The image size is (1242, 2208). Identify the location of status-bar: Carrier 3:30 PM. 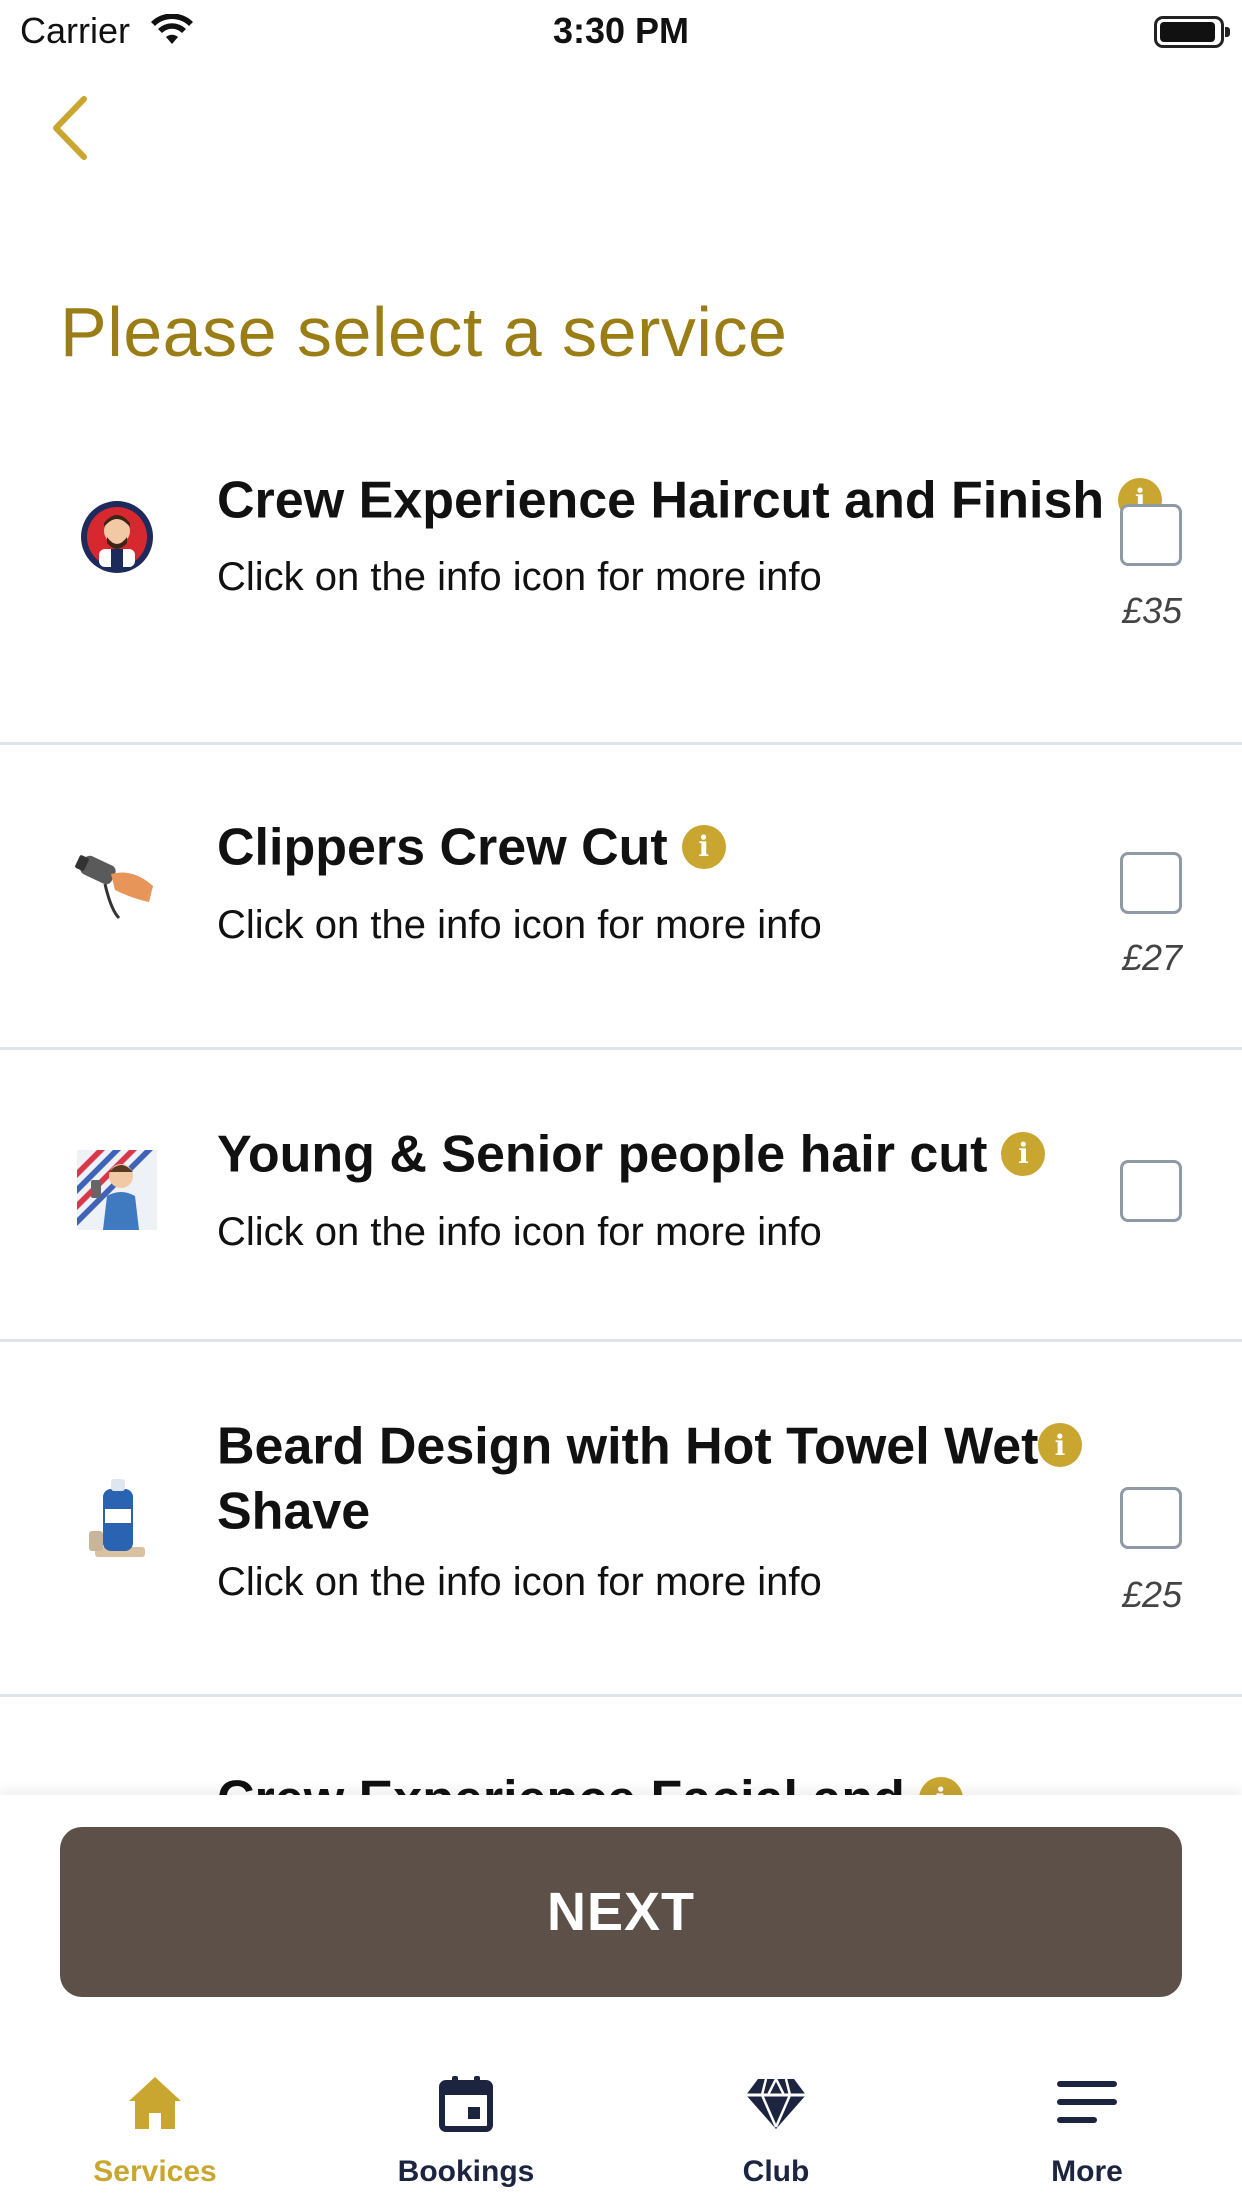
(621, 31).